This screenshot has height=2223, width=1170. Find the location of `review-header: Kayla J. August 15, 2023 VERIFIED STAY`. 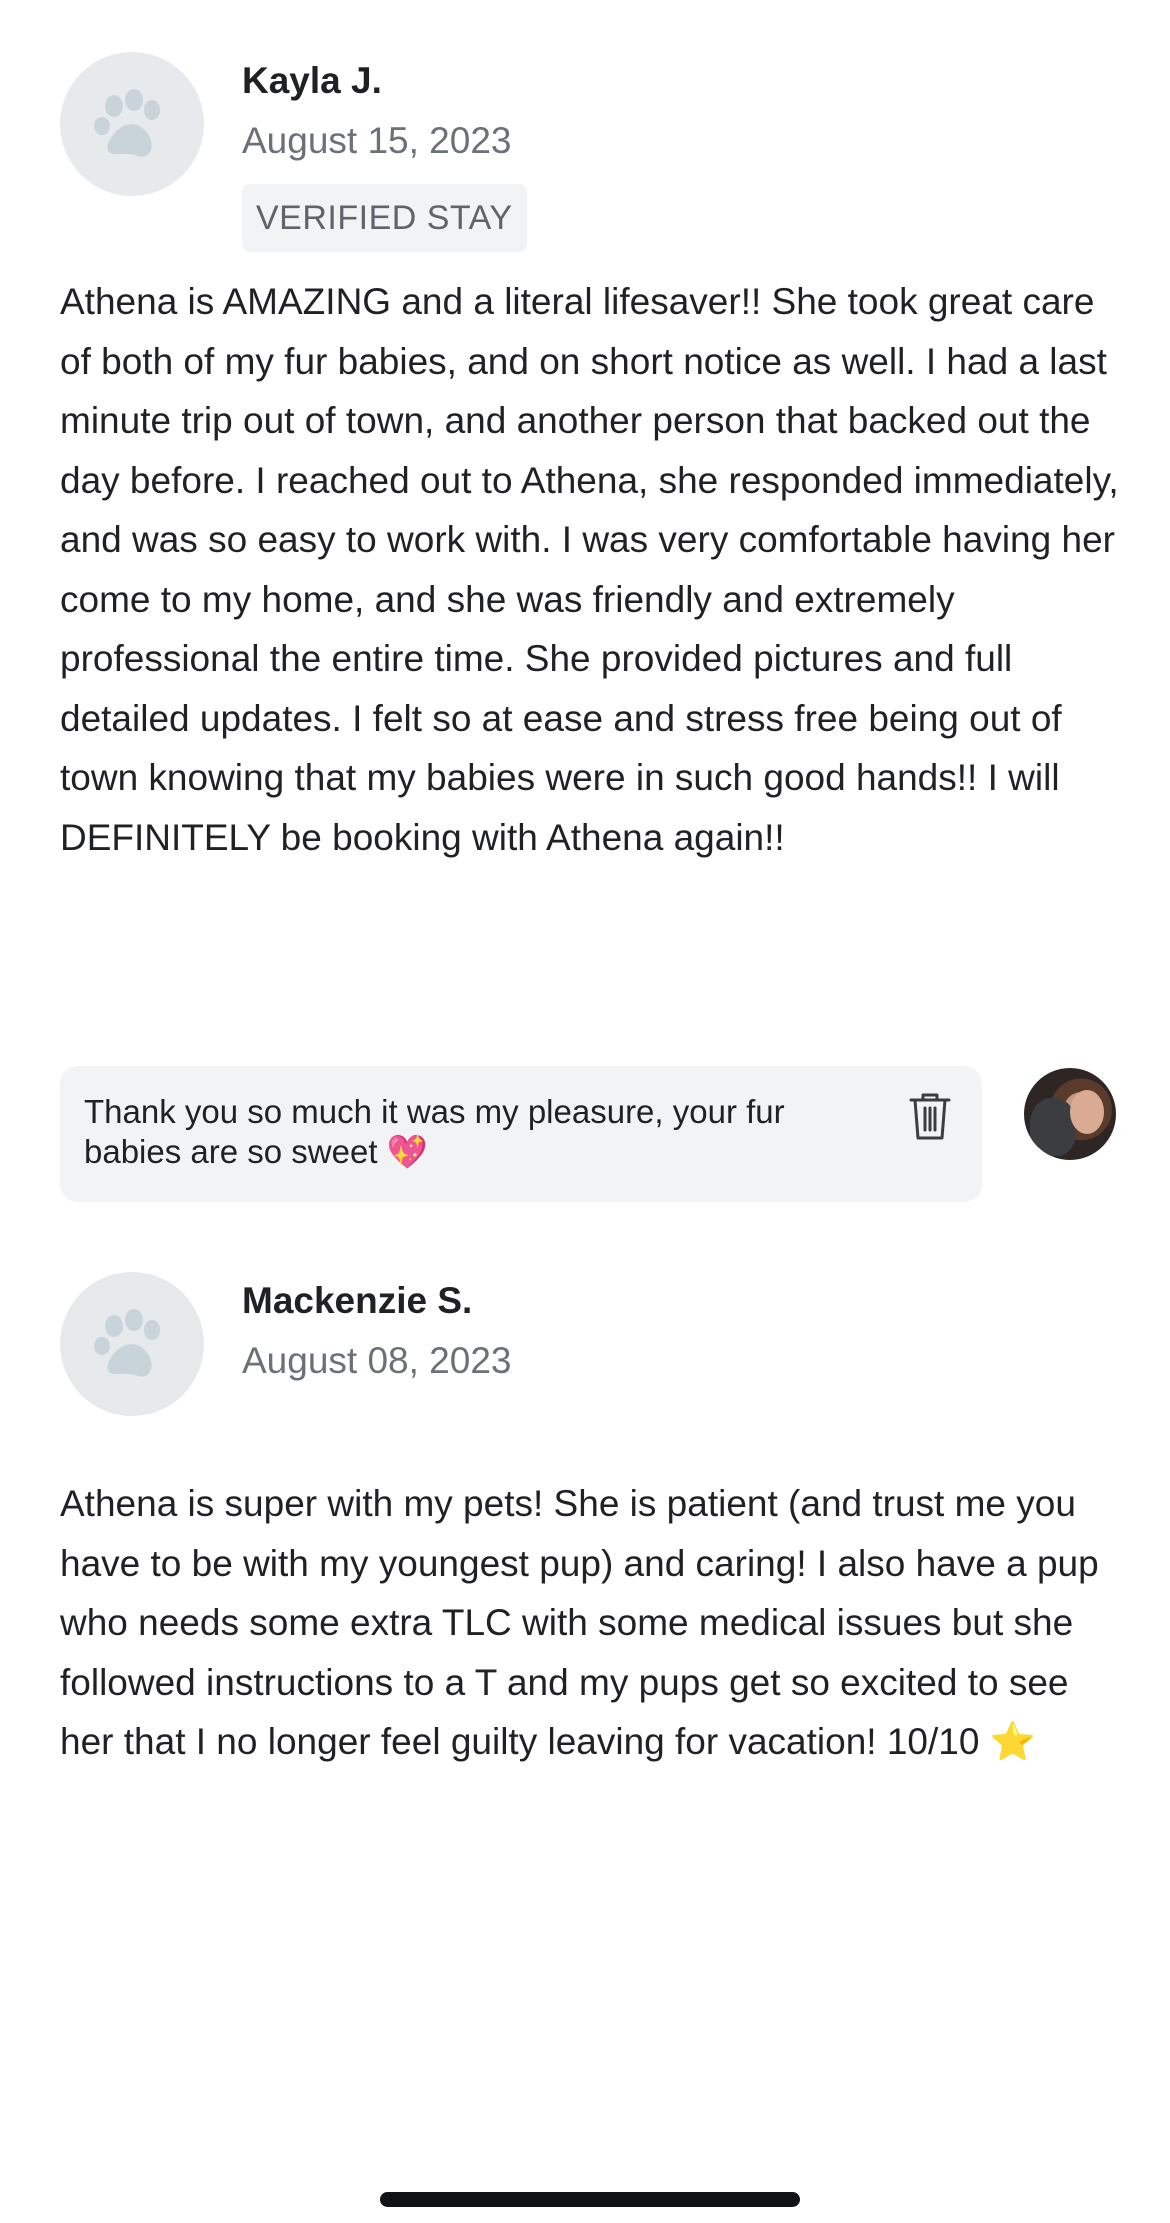

review-header: Kayla J. August 15, 2023 VERIFIED STAY is located at coordinates (585, 162).